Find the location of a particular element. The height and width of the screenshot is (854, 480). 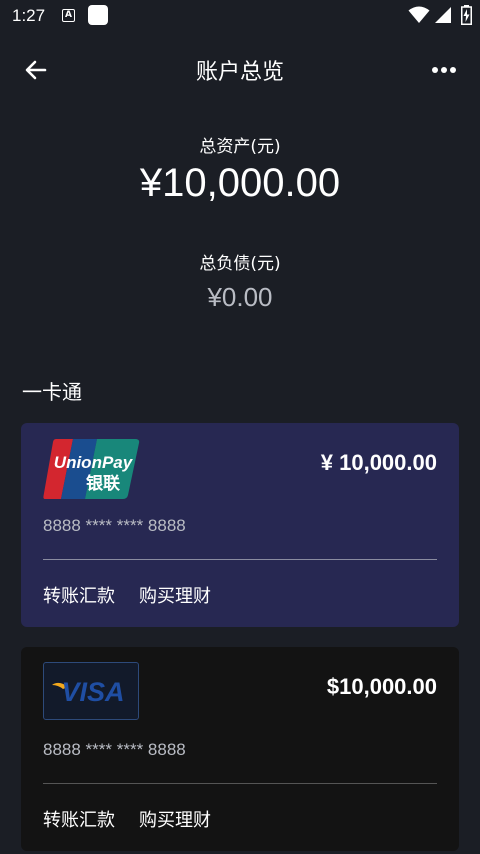

more-options-button is located at coordinates (444, 70).